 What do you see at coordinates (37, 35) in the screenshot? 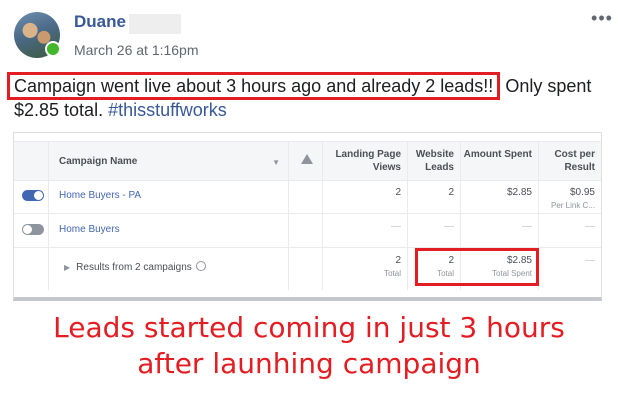
I see `avatar` at bounding box center [37, 35].